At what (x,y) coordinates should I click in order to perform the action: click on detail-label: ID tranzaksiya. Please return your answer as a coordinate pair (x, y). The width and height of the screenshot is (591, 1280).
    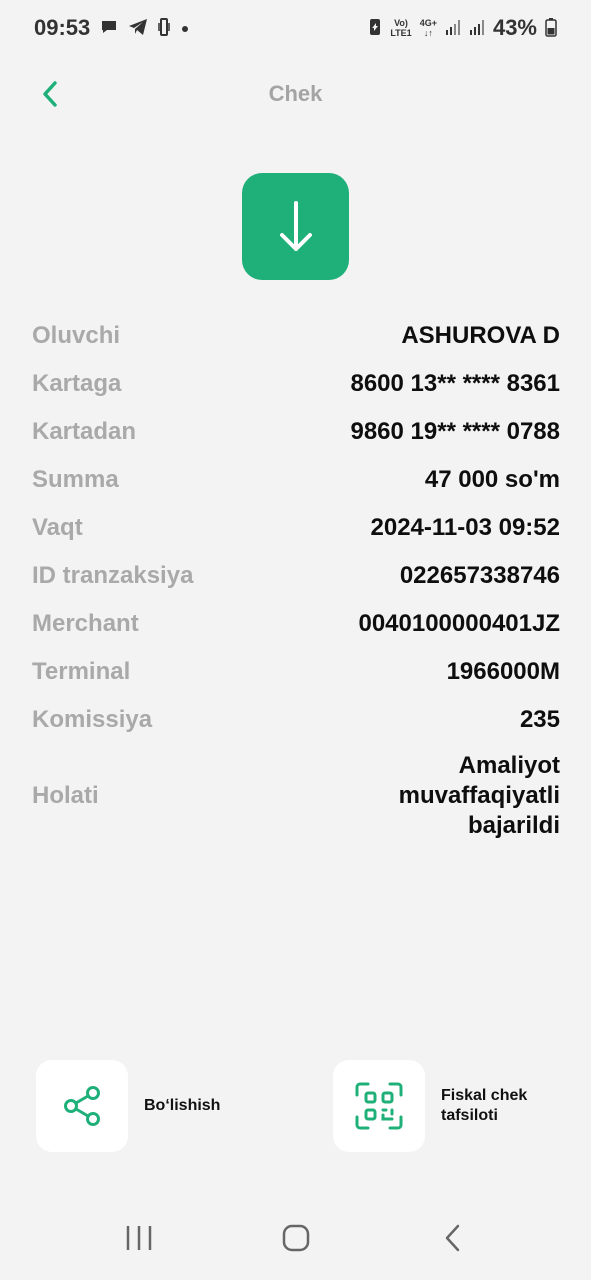
    Looking at the image, I should click on (113, 575).